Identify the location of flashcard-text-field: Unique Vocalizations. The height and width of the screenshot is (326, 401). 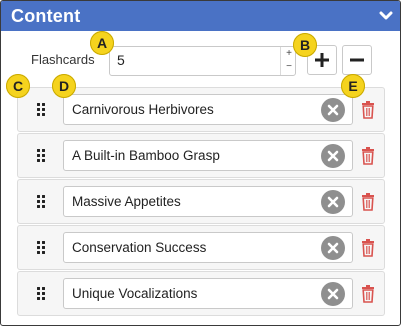
(208, 293).